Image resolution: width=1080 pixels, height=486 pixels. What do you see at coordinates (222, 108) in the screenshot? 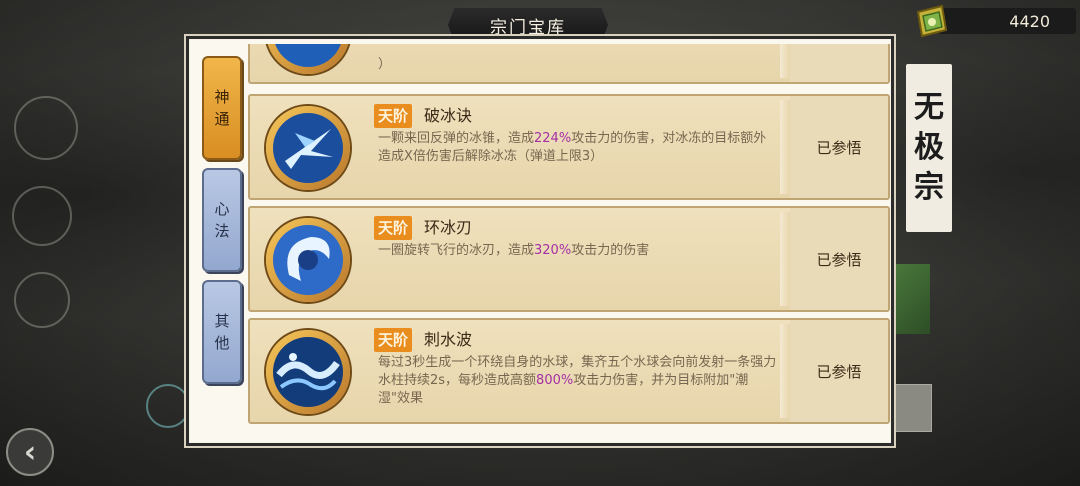
I see `tab-shentong: 神 通` at bounding box center [222, 108].